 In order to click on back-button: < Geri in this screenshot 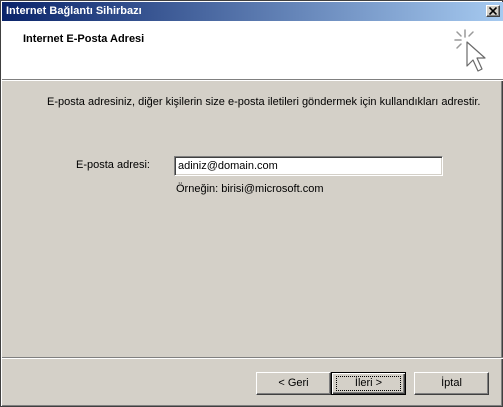, I will do `click(293, 383)`.